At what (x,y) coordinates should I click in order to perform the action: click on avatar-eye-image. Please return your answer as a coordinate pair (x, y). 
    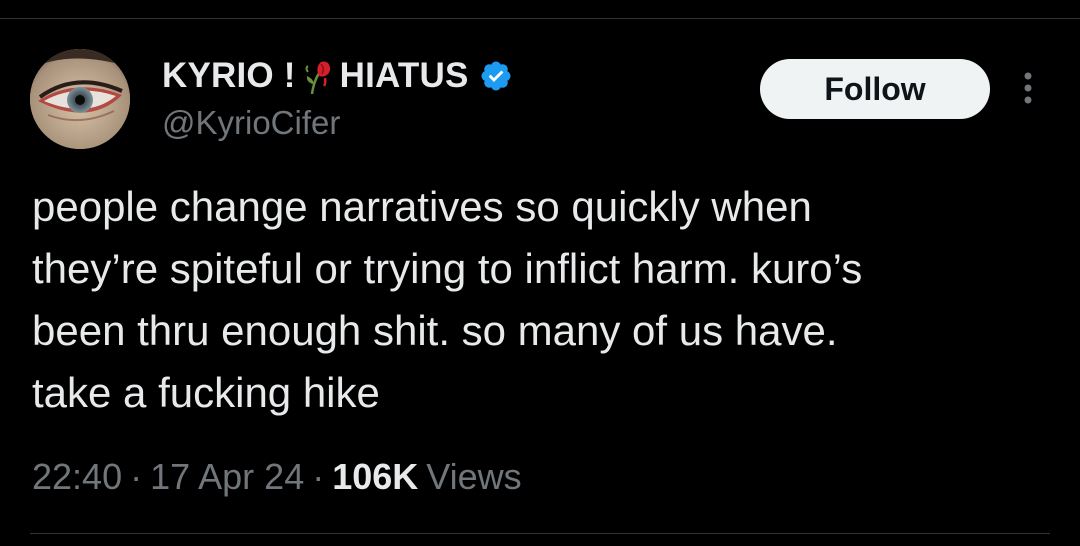
    Looking at the image, I should click on (80, 99).